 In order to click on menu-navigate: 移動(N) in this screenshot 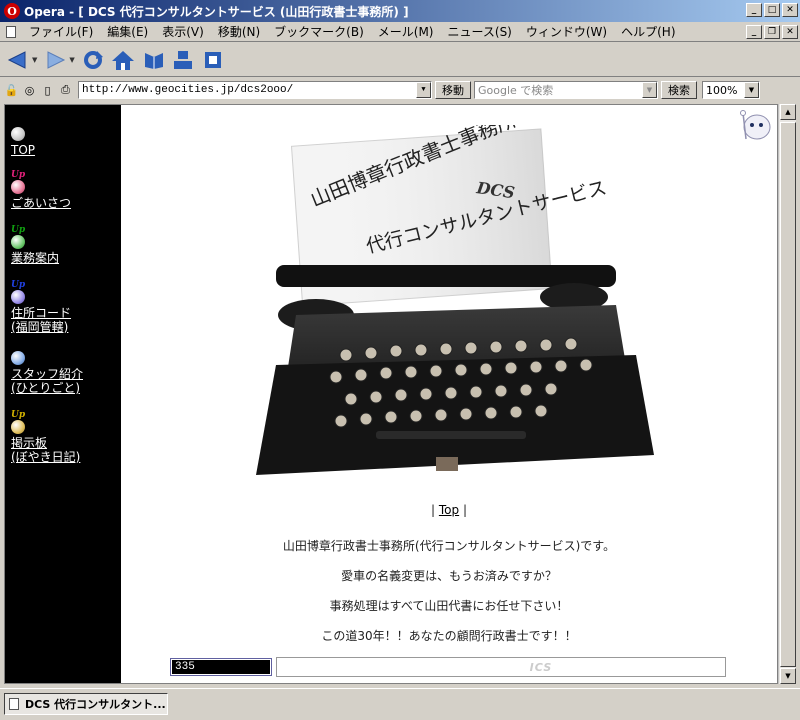, I will do `click(239, 31)`.